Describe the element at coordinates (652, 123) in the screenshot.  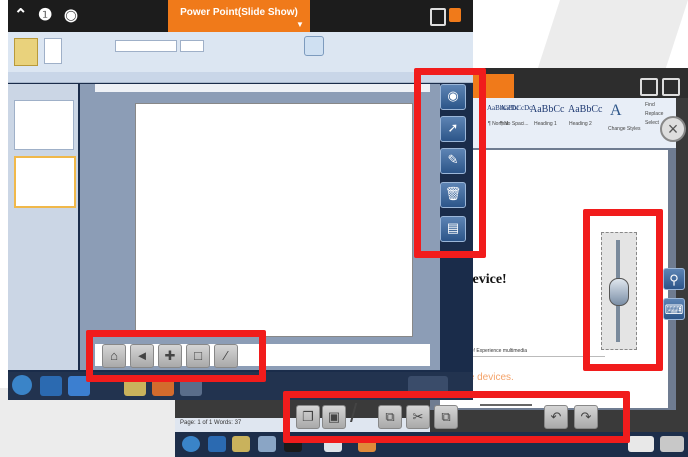
I see `select-label: Select` at that location.